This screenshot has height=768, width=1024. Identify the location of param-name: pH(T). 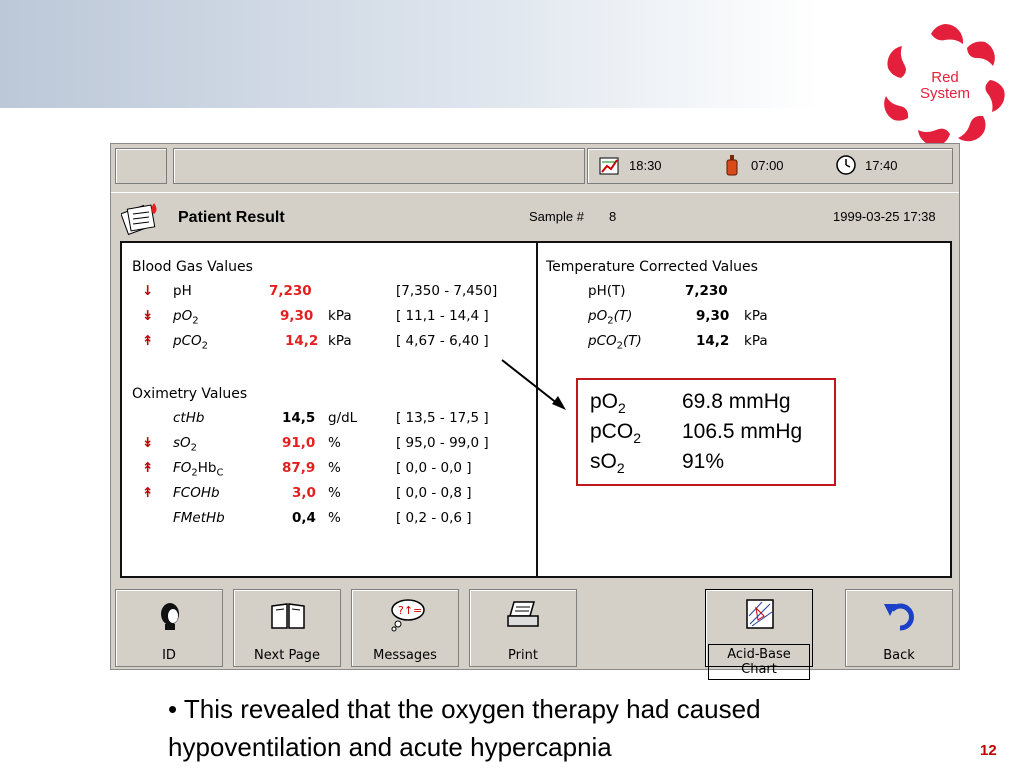
(607, 291).